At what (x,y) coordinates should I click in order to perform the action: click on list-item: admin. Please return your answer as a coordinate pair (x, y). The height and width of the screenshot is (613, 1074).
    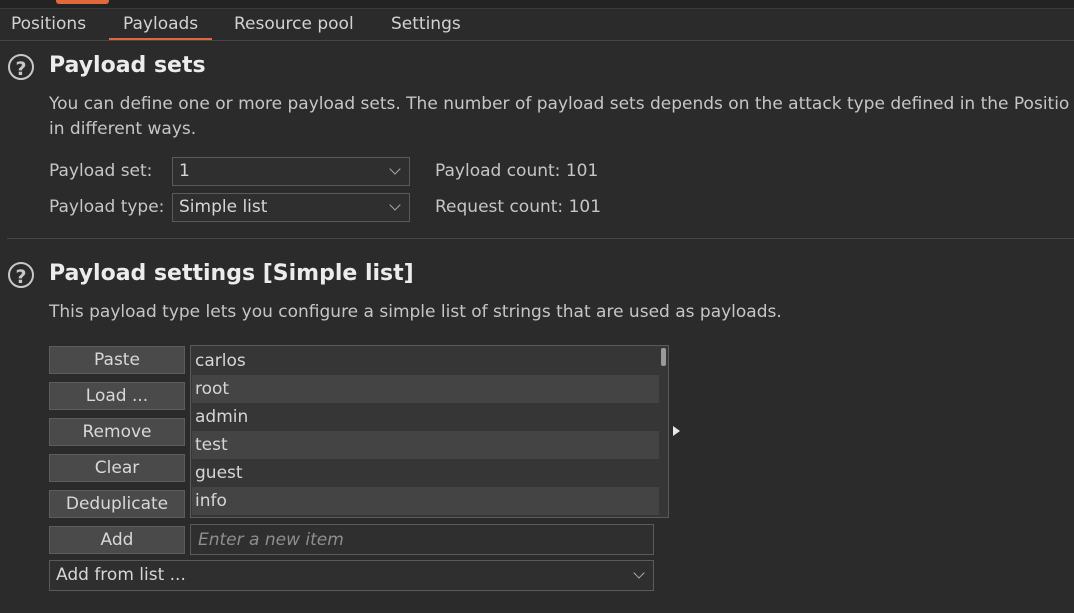
    Looking at the image, I should click on (425, 417).